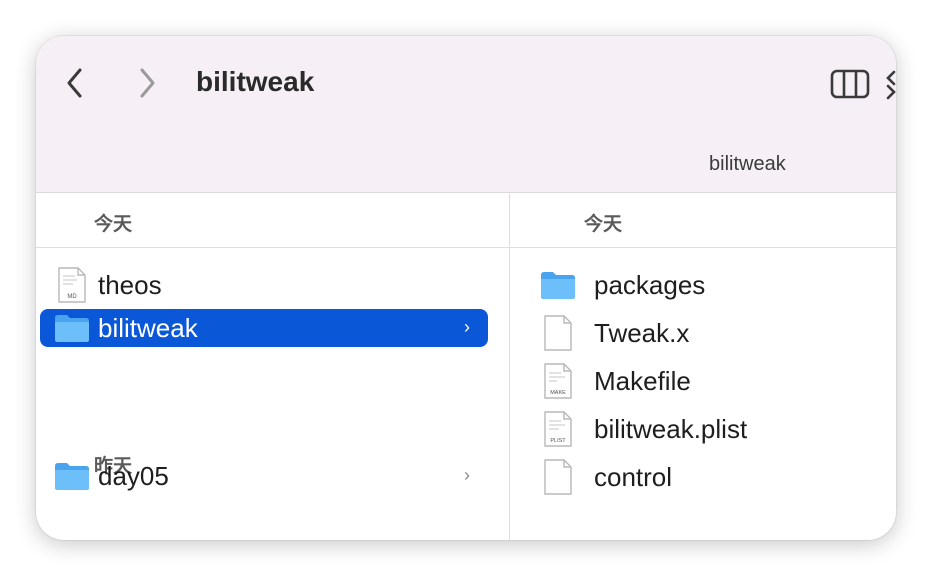 Image resolution: width=932 pixels, height=576 pixels. I want to click on column-view-button, so click(850, 86).